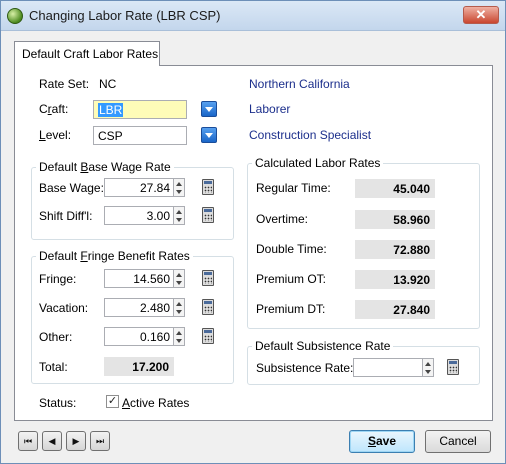 Image resolution: width=506 pixels, height=464 pixels. What do you see at coordinates (208, 278) in the screenshot?
I see `fringe-calculator-icon` at bounding box center [208, 278].